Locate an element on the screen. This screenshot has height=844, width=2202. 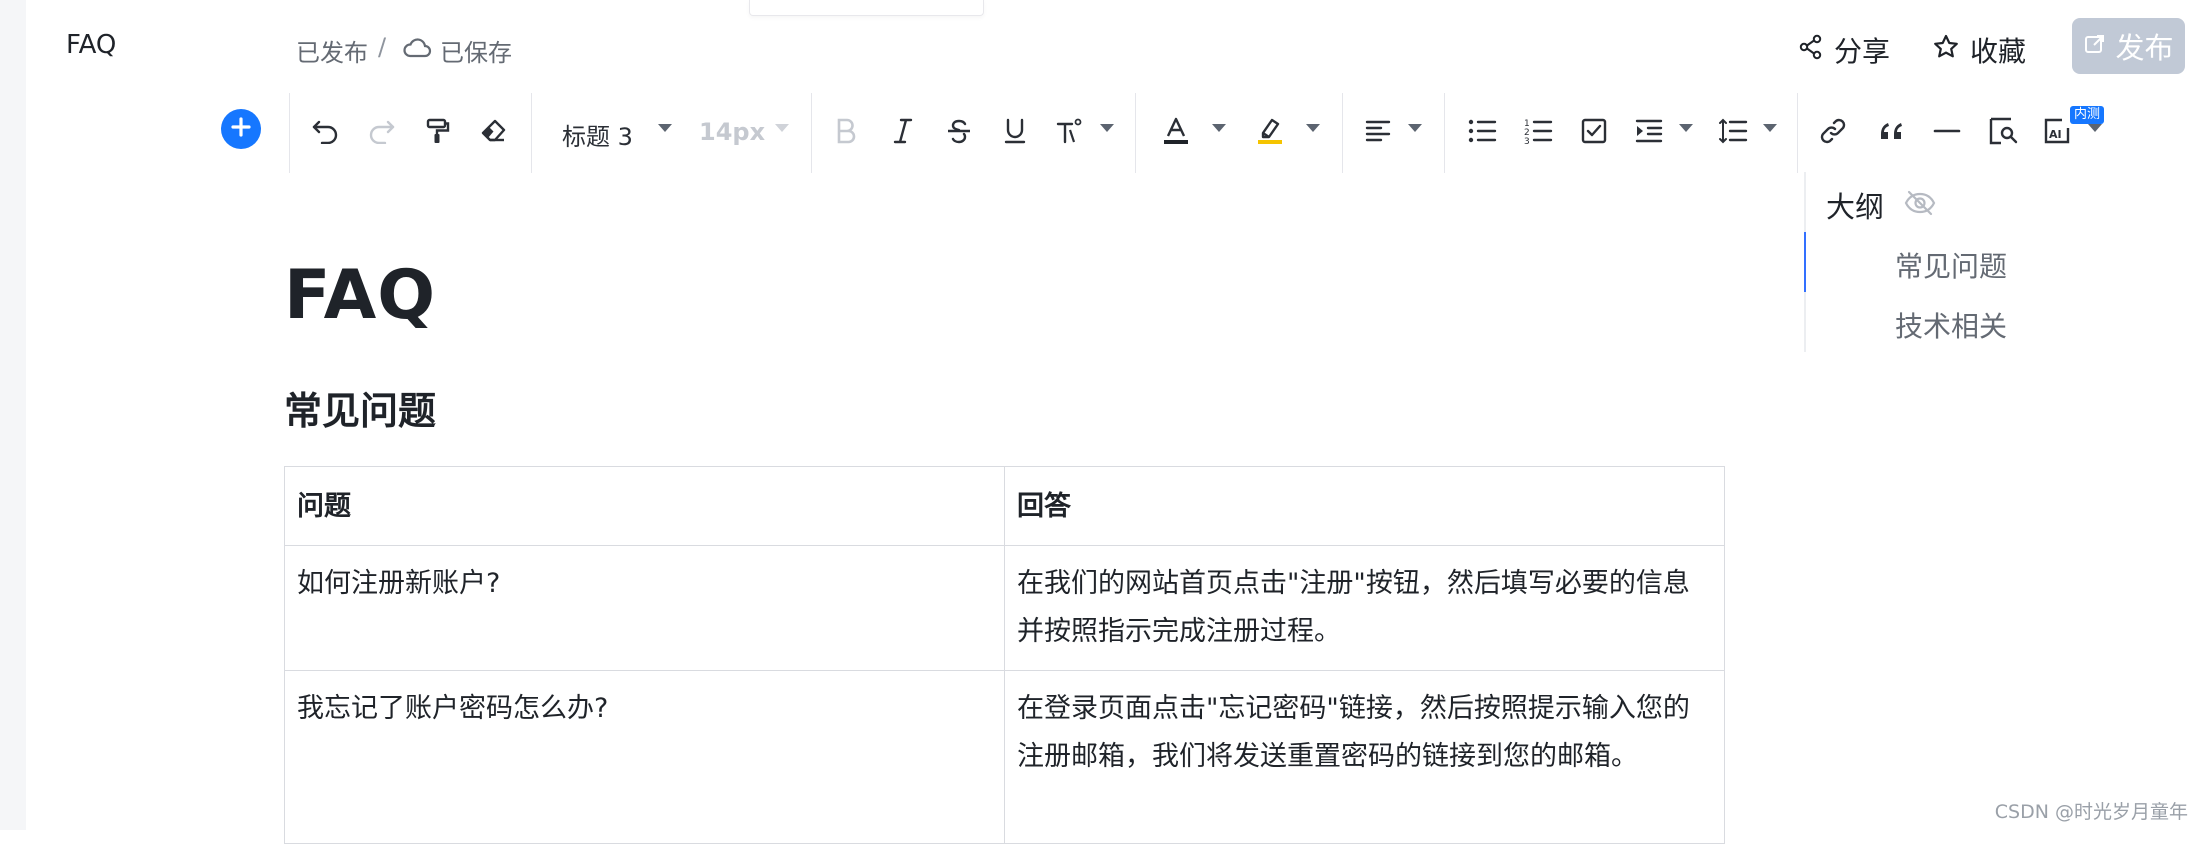
insert-link-button is located at coordinates (1833, 131).